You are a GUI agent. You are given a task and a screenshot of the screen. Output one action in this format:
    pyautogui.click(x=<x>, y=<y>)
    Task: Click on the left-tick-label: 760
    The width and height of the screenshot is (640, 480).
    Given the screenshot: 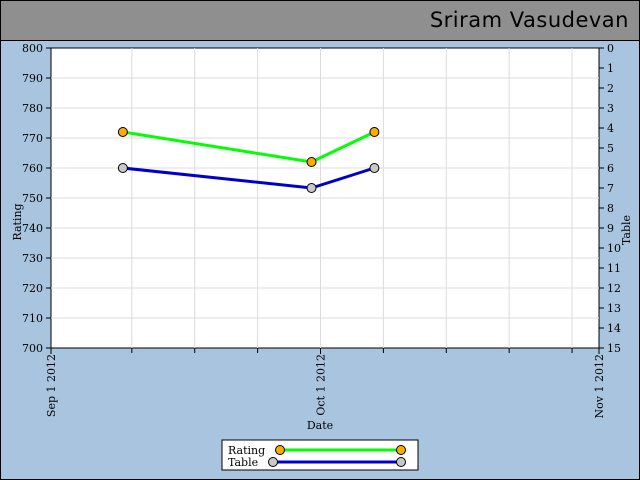 What is the action you would take?
    pyautogui.click(x=32, y=168)
    